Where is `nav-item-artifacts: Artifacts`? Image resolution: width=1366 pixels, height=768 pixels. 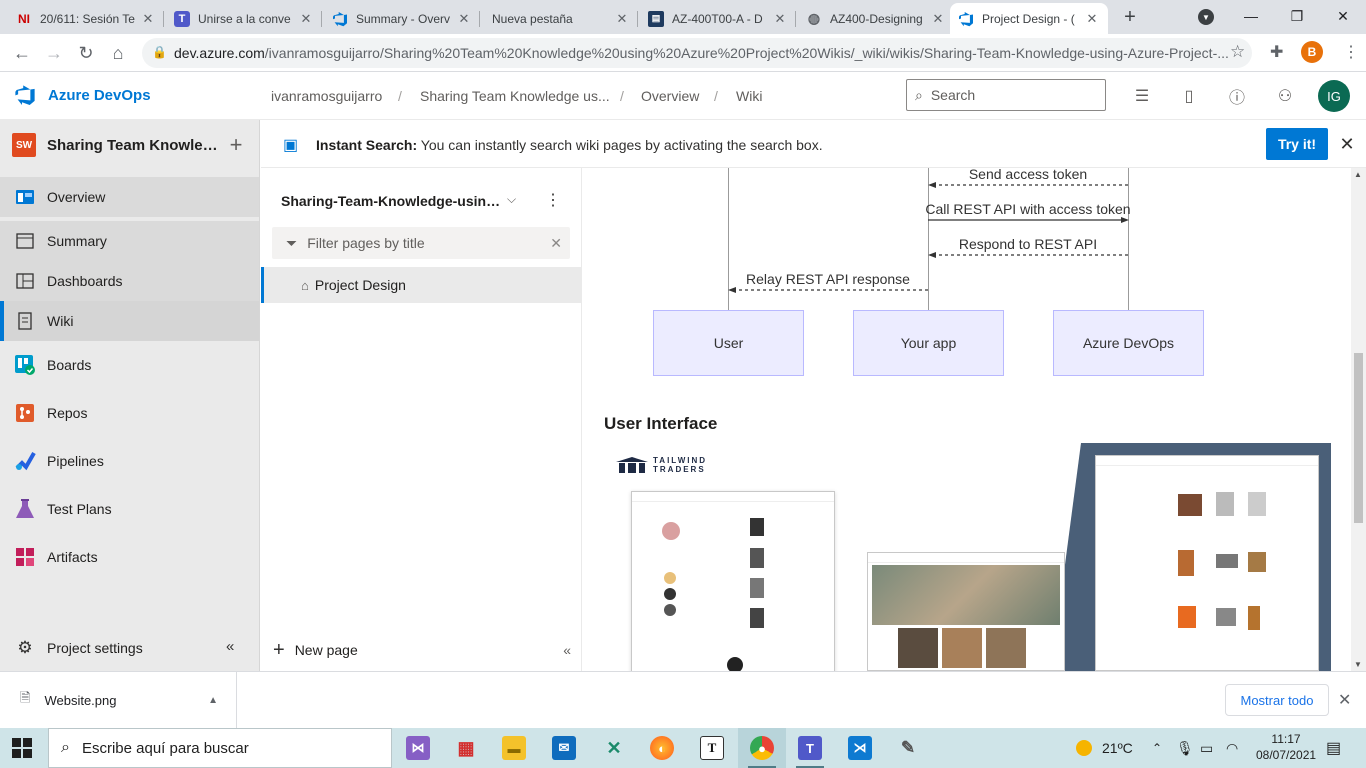 nav-item-artifacts: Artifacts is located at coordinates (129, 557).